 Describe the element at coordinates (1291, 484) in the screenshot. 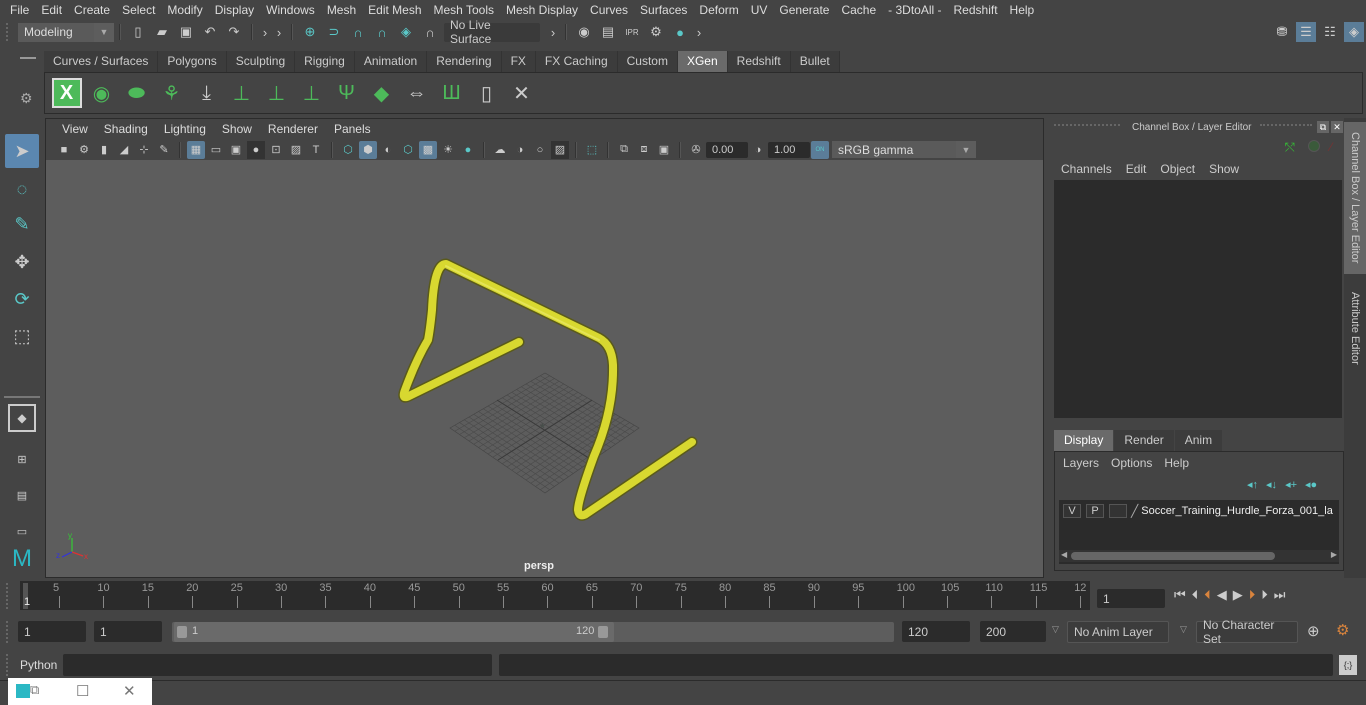

I see `new-empty-layer-icon: ◂+` at that location.